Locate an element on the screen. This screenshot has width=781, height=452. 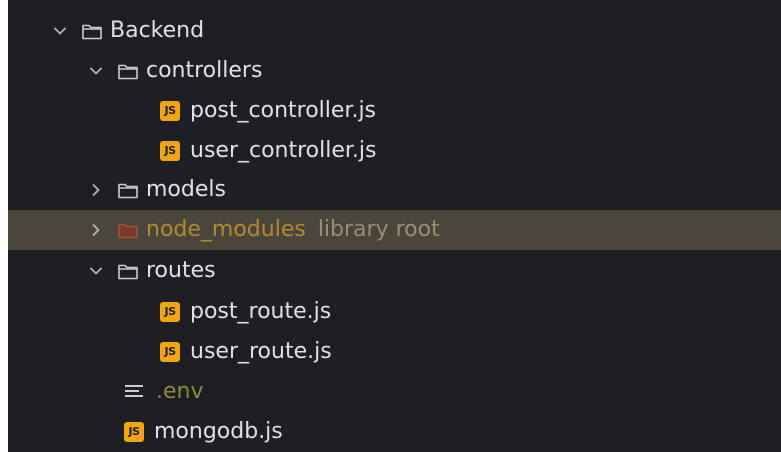
tree-item-label: user_route.js is located at coordinates (261, 351).